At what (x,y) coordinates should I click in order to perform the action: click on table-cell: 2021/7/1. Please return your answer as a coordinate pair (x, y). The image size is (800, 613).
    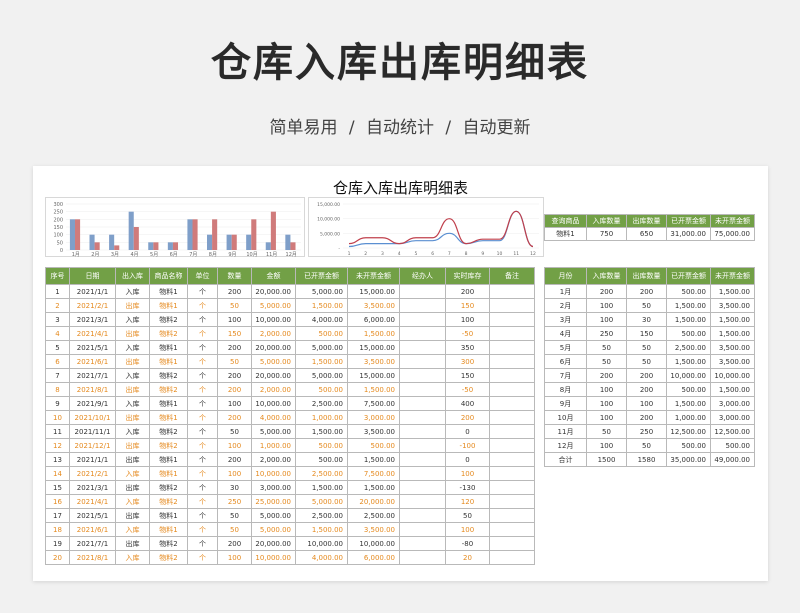
    Looking at the image, I should click on (92, 543).